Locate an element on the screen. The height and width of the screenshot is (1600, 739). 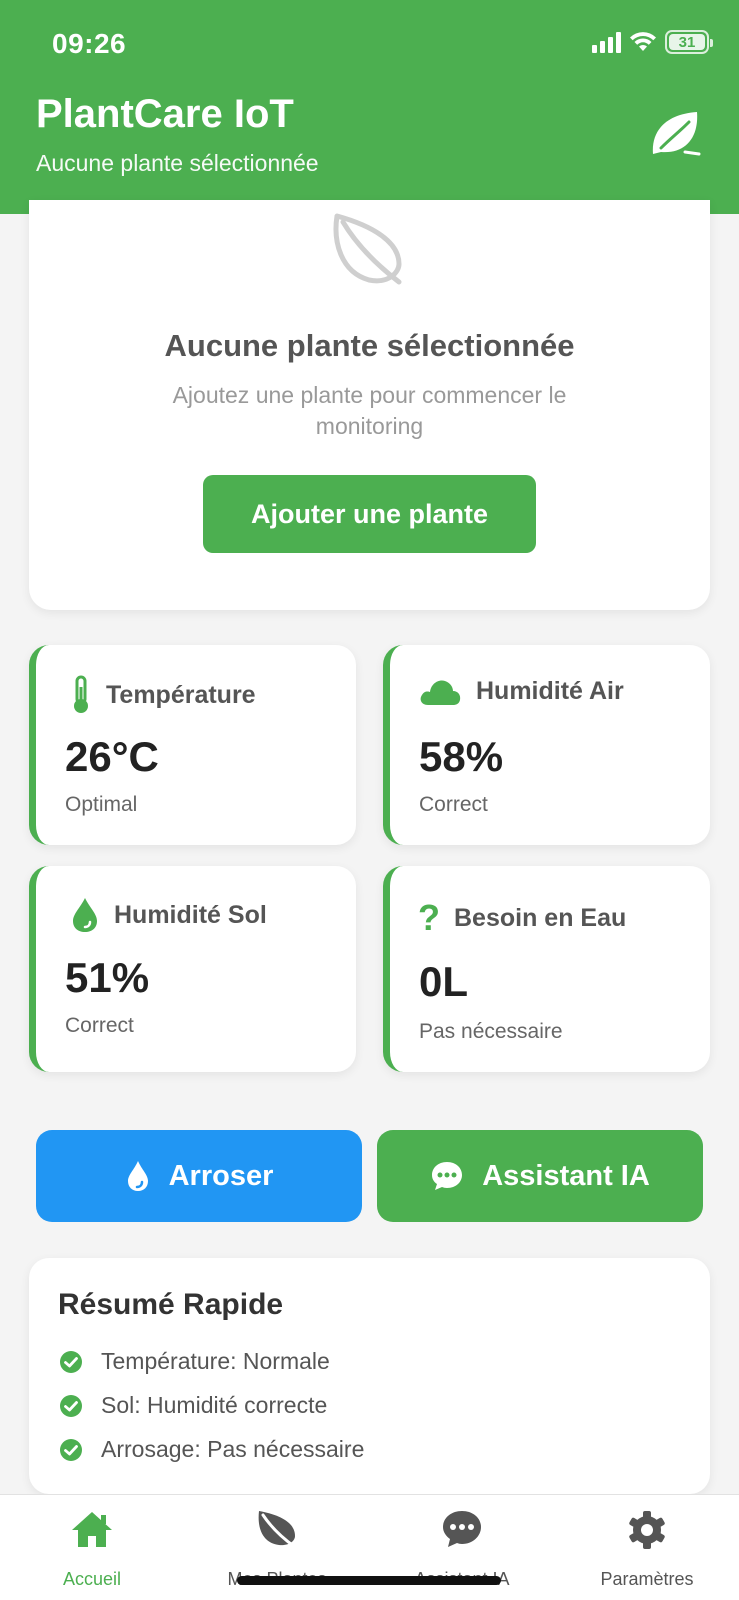
wifi-icon is located at coordinates (643, 41).